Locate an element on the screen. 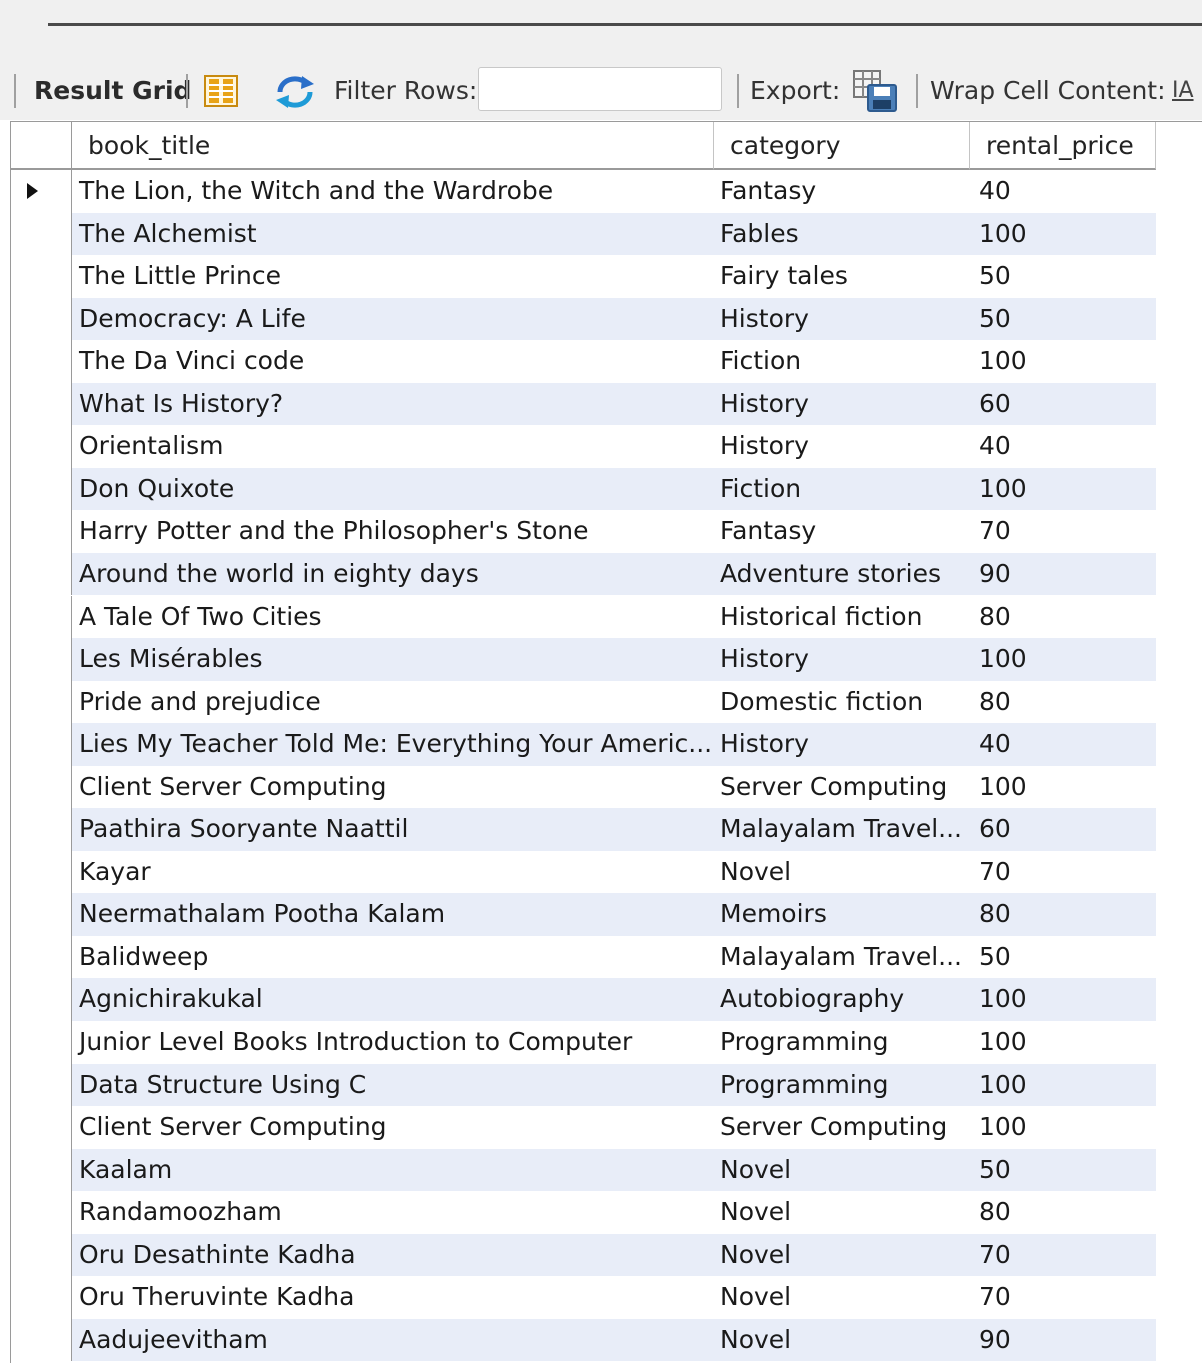 The width and height of the screenshot is (1202, 1363). table-row: Orientalism History 40 is located at coordinates (606, 446).